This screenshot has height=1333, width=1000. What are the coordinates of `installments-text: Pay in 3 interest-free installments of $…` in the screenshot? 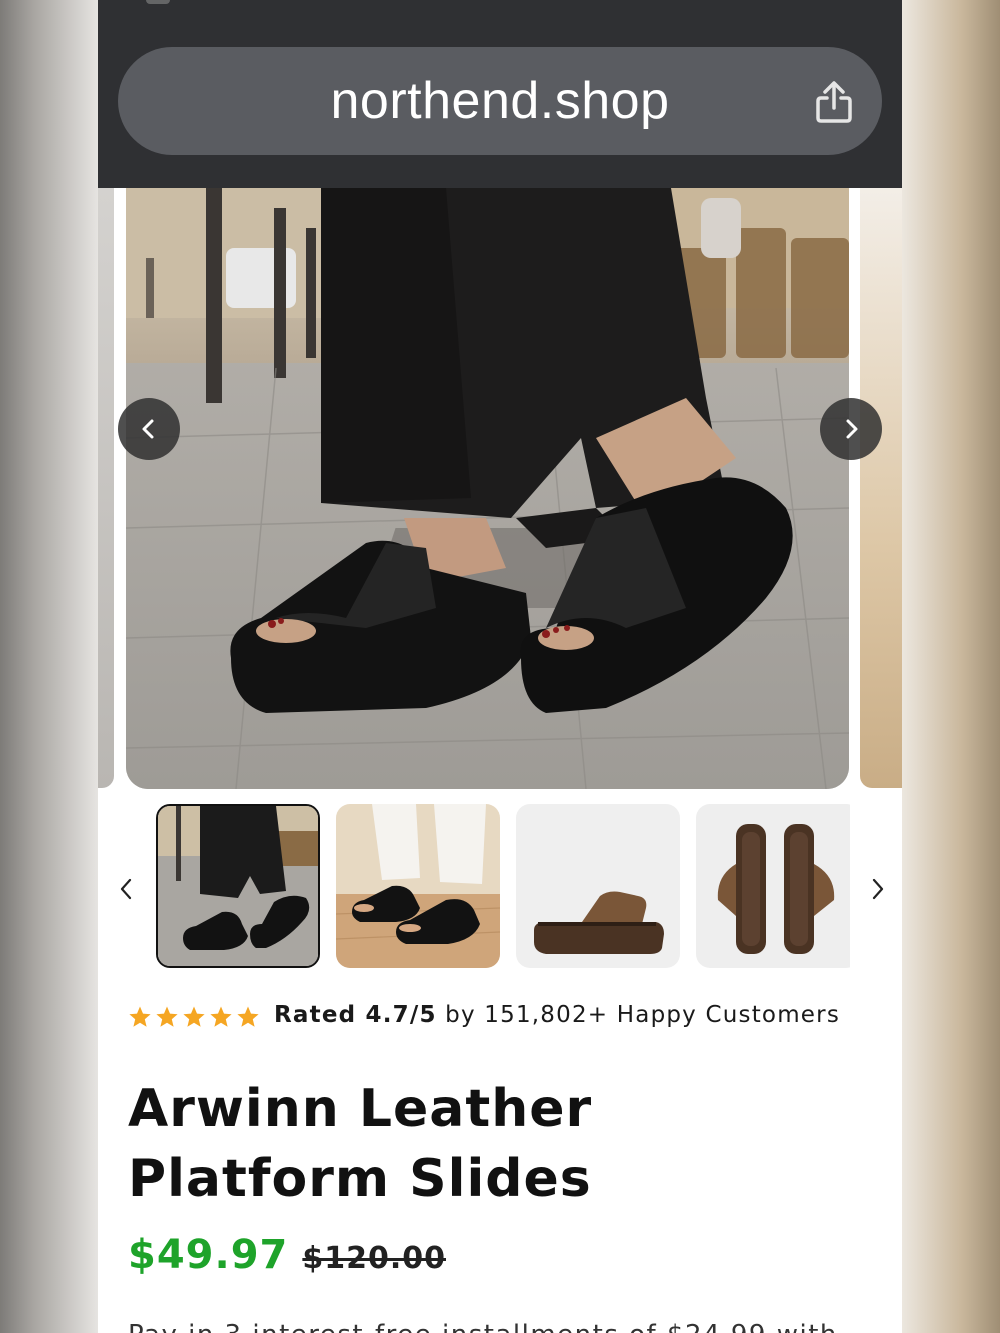 It's located at (498, 1325).